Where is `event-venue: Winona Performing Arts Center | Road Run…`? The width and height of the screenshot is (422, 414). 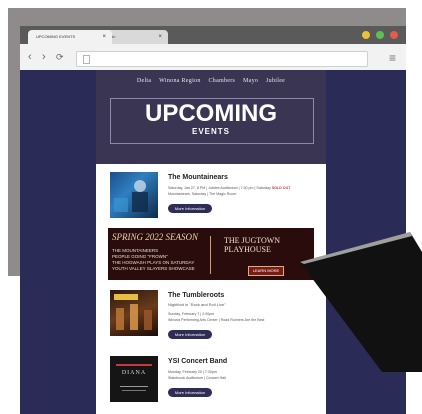 event-venue: Winona Performing Arts Center | Road Run… is located at coordinates (216, 320).